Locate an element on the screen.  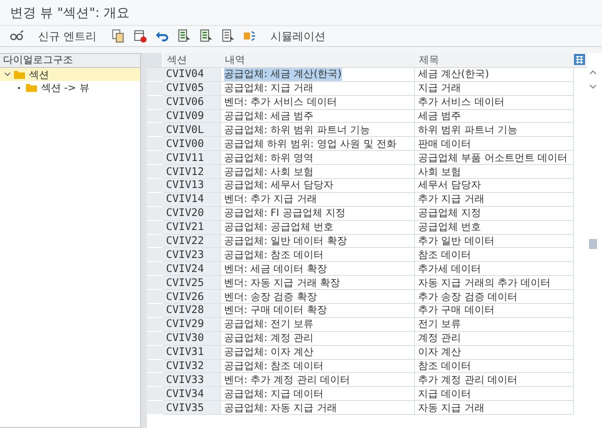
column-header: 내역 is located at coordinates (318, 60).